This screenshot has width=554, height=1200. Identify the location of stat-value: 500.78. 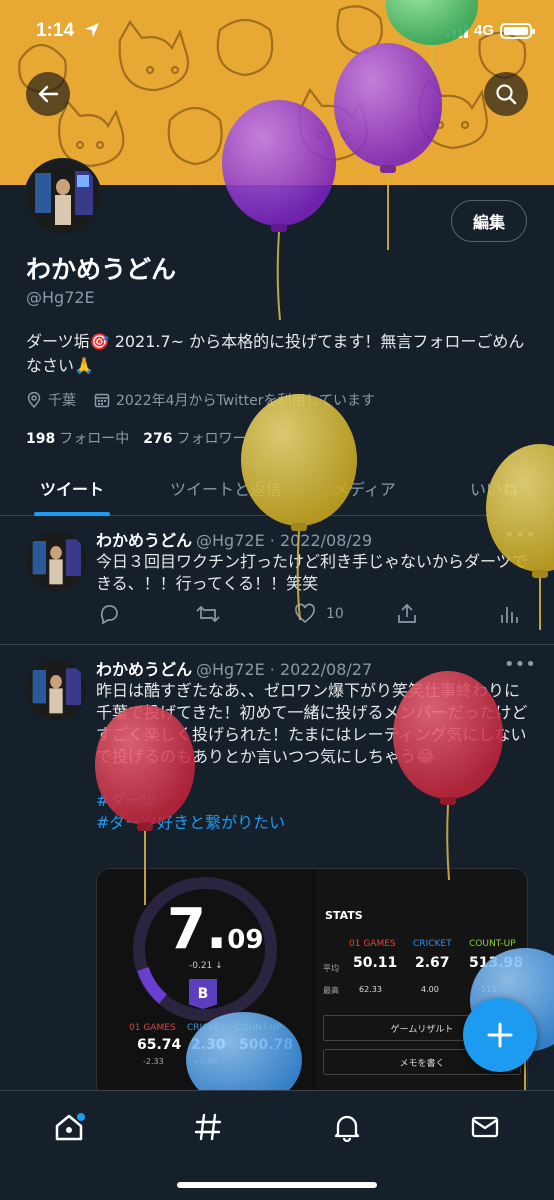
(266, 1045).